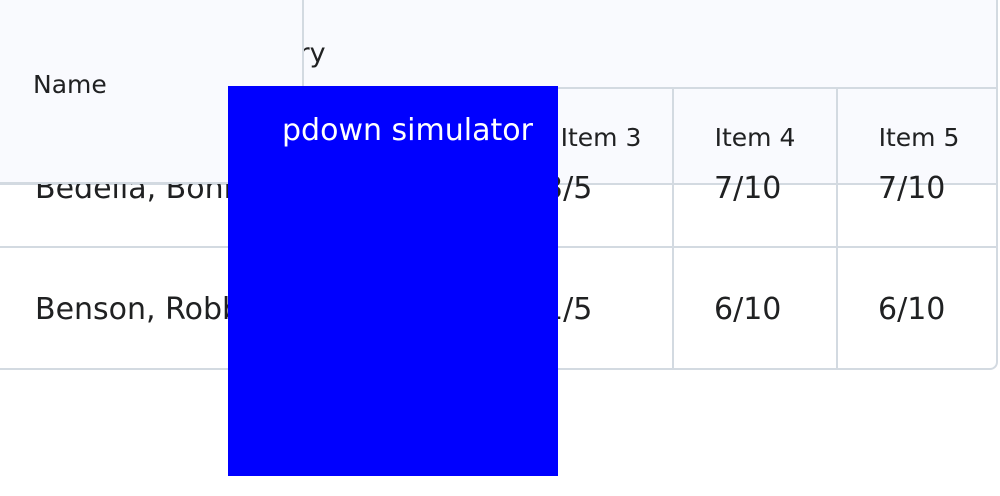 This screenshot has height=496, width=1000. I want to click on name-header-label: Name, so click(70, 84).